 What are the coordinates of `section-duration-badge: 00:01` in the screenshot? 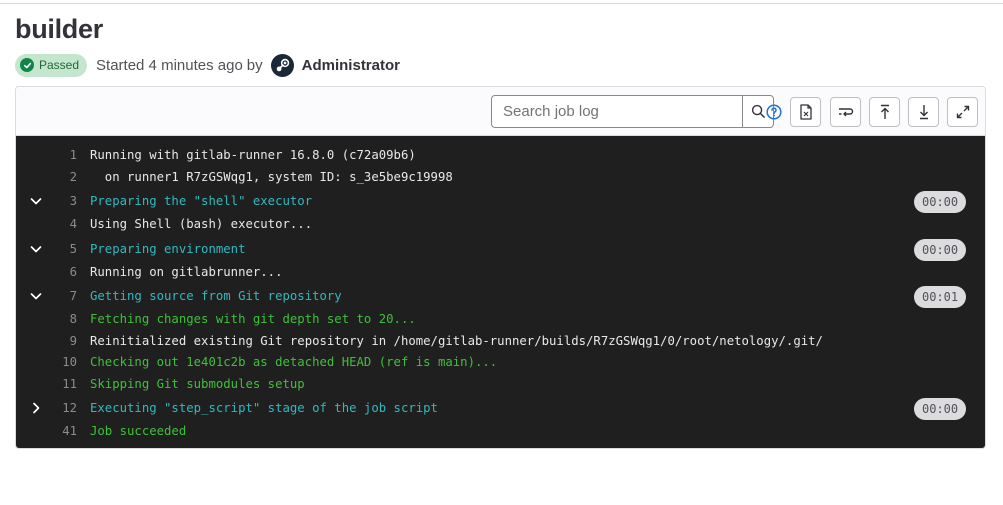 It's located at (940, 297).